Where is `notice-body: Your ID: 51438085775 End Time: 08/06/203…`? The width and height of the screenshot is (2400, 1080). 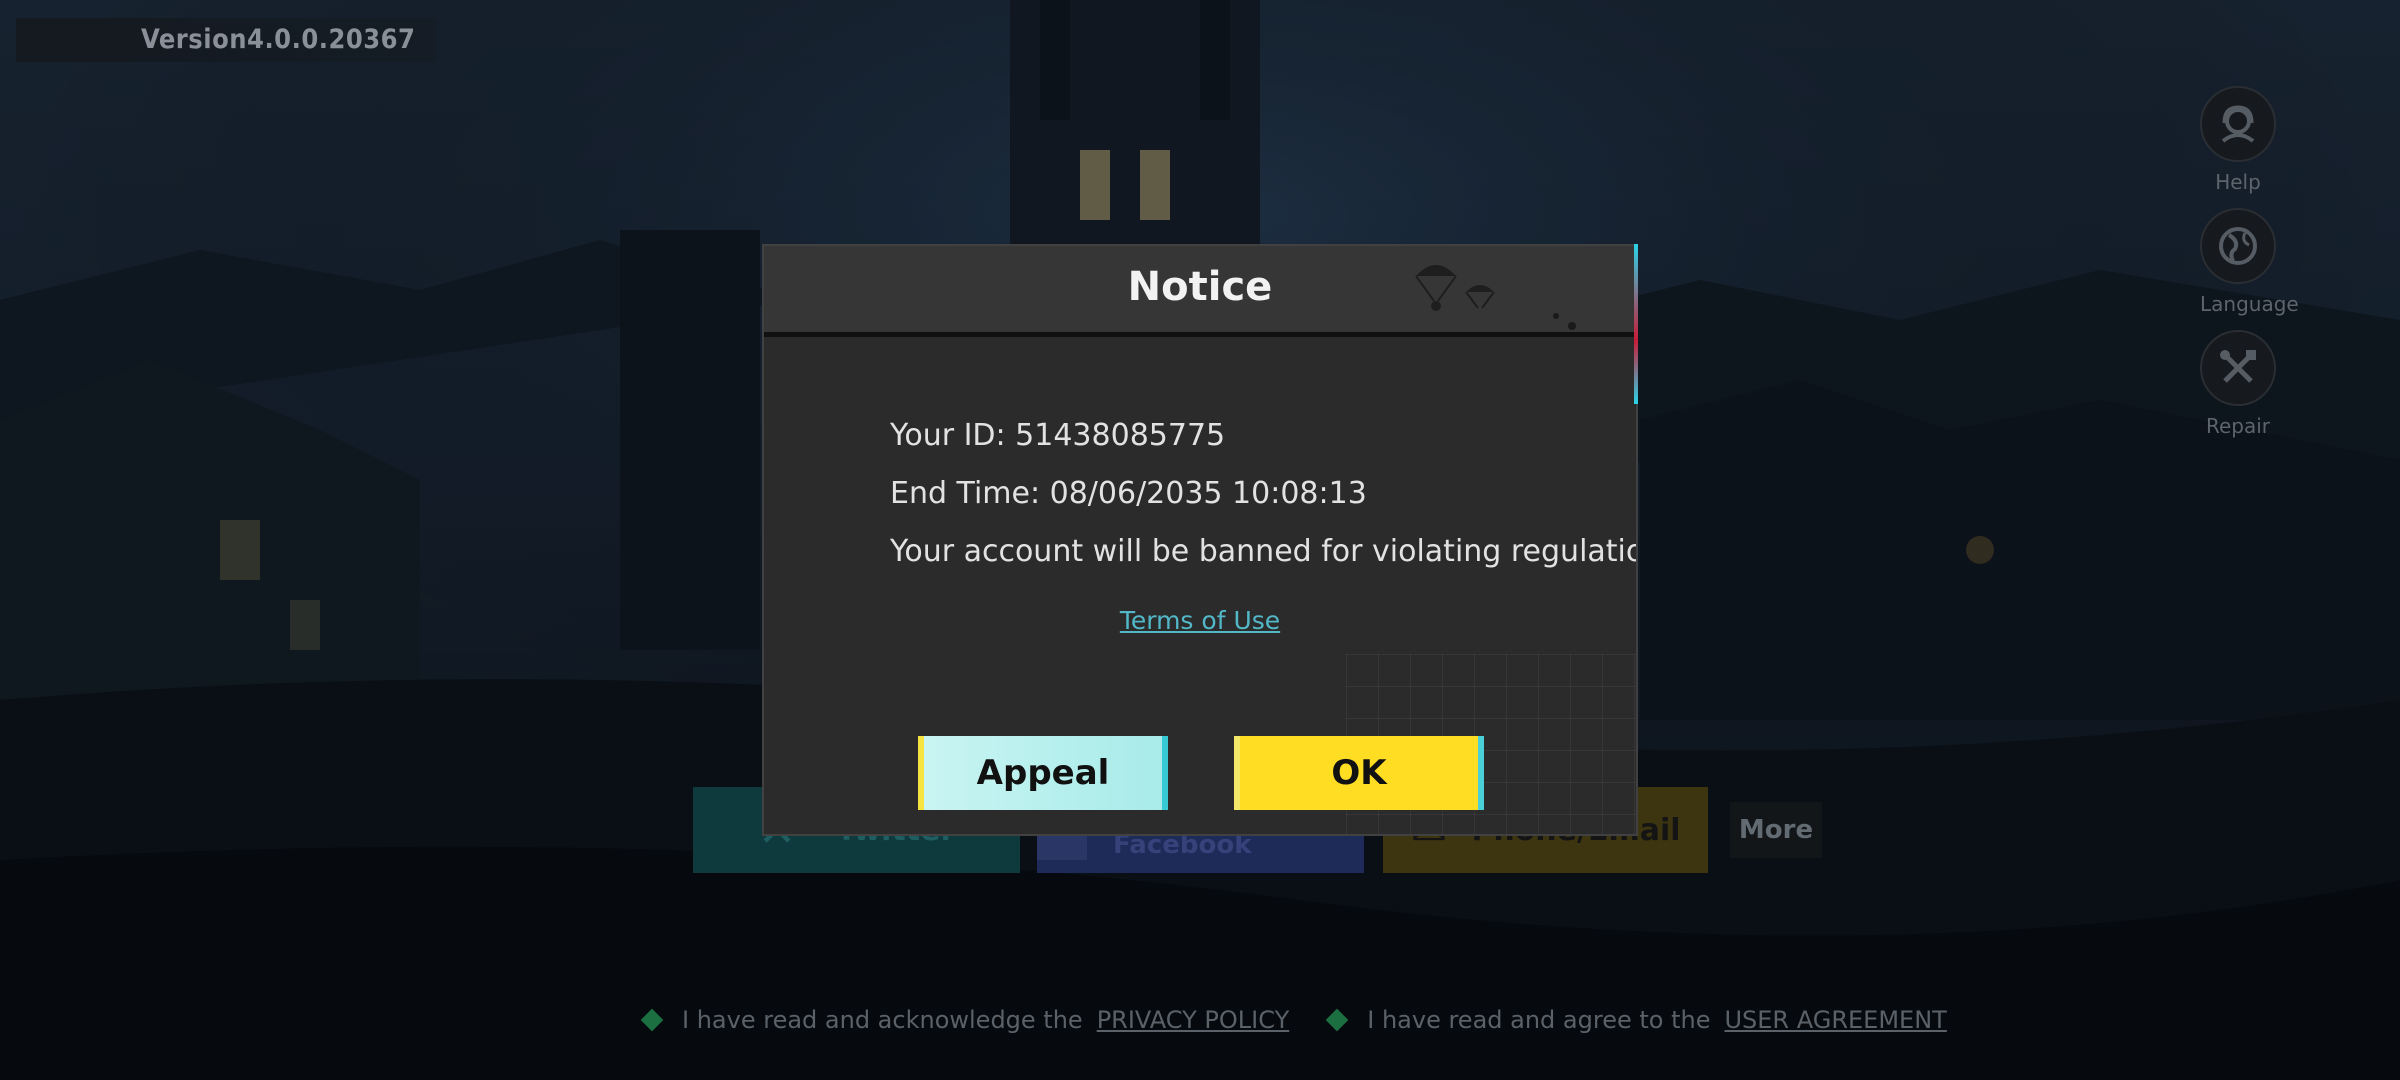 notice-body: Your ID: 51438085775 End Time: 08/06/203… is located at coordinates (1264, 503).